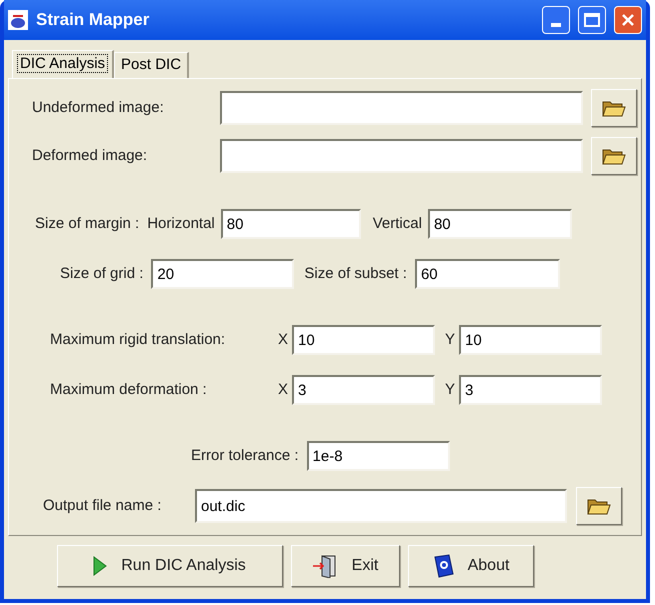 The width and height of the screenshot is (655, 605). Describe the element at coordinates (152, 65) in the screenshot. I see `tab: Post DIC` at that location.